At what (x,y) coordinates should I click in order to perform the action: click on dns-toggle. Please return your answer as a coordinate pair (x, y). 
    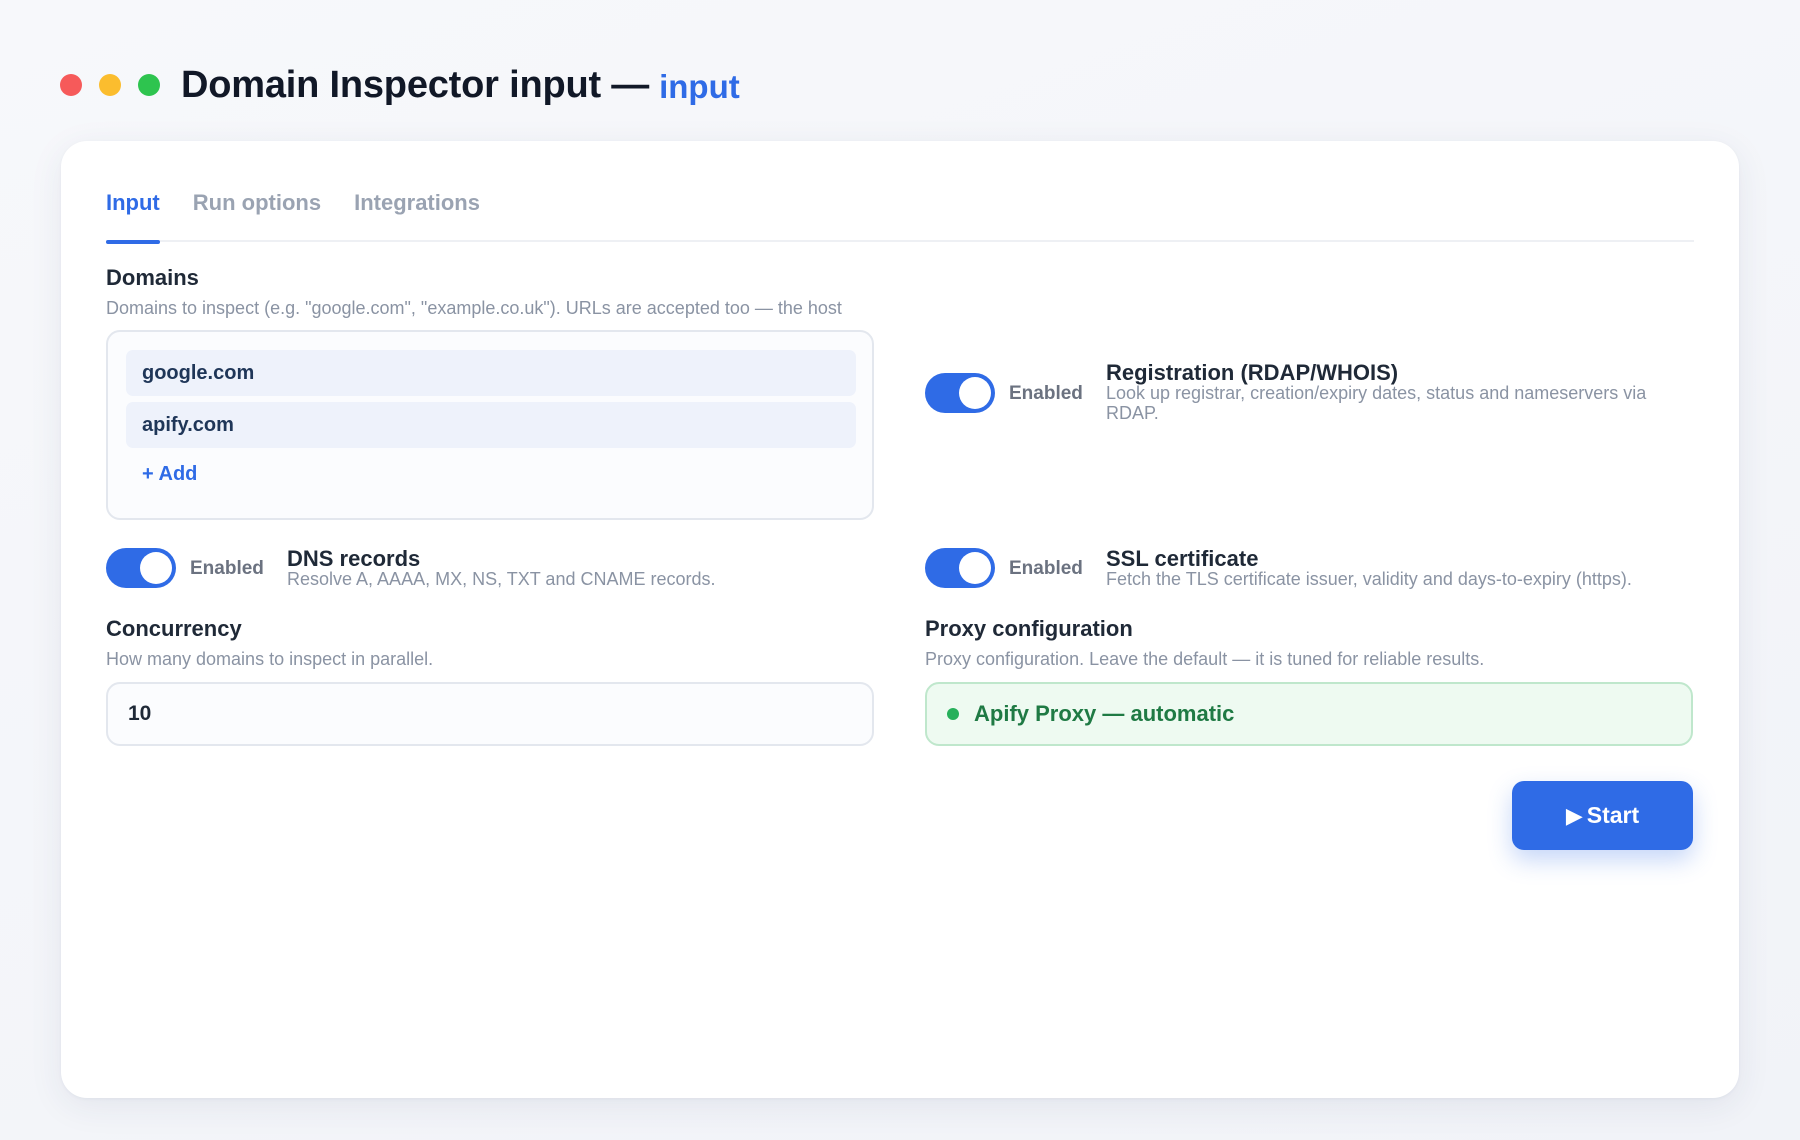
    Looking at the image, I should click on (141, 568).